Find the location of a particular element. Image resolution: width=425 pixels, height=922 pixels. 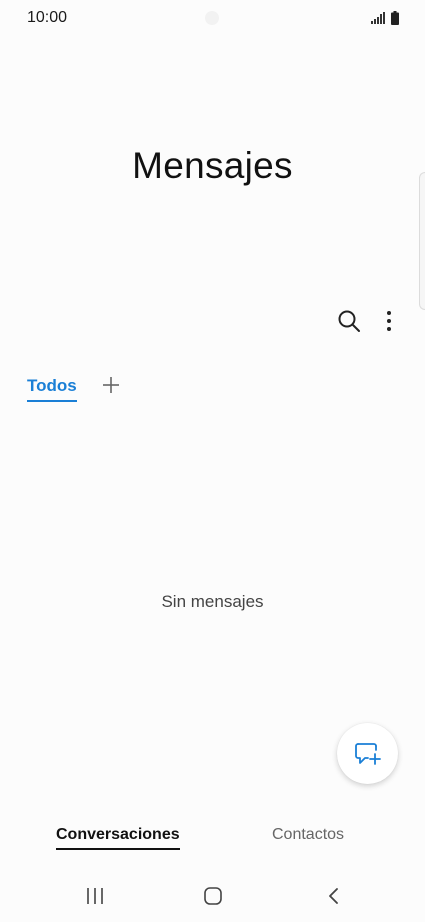

empty-state-text: Sin mensajes is located at coordinates (212, 601).